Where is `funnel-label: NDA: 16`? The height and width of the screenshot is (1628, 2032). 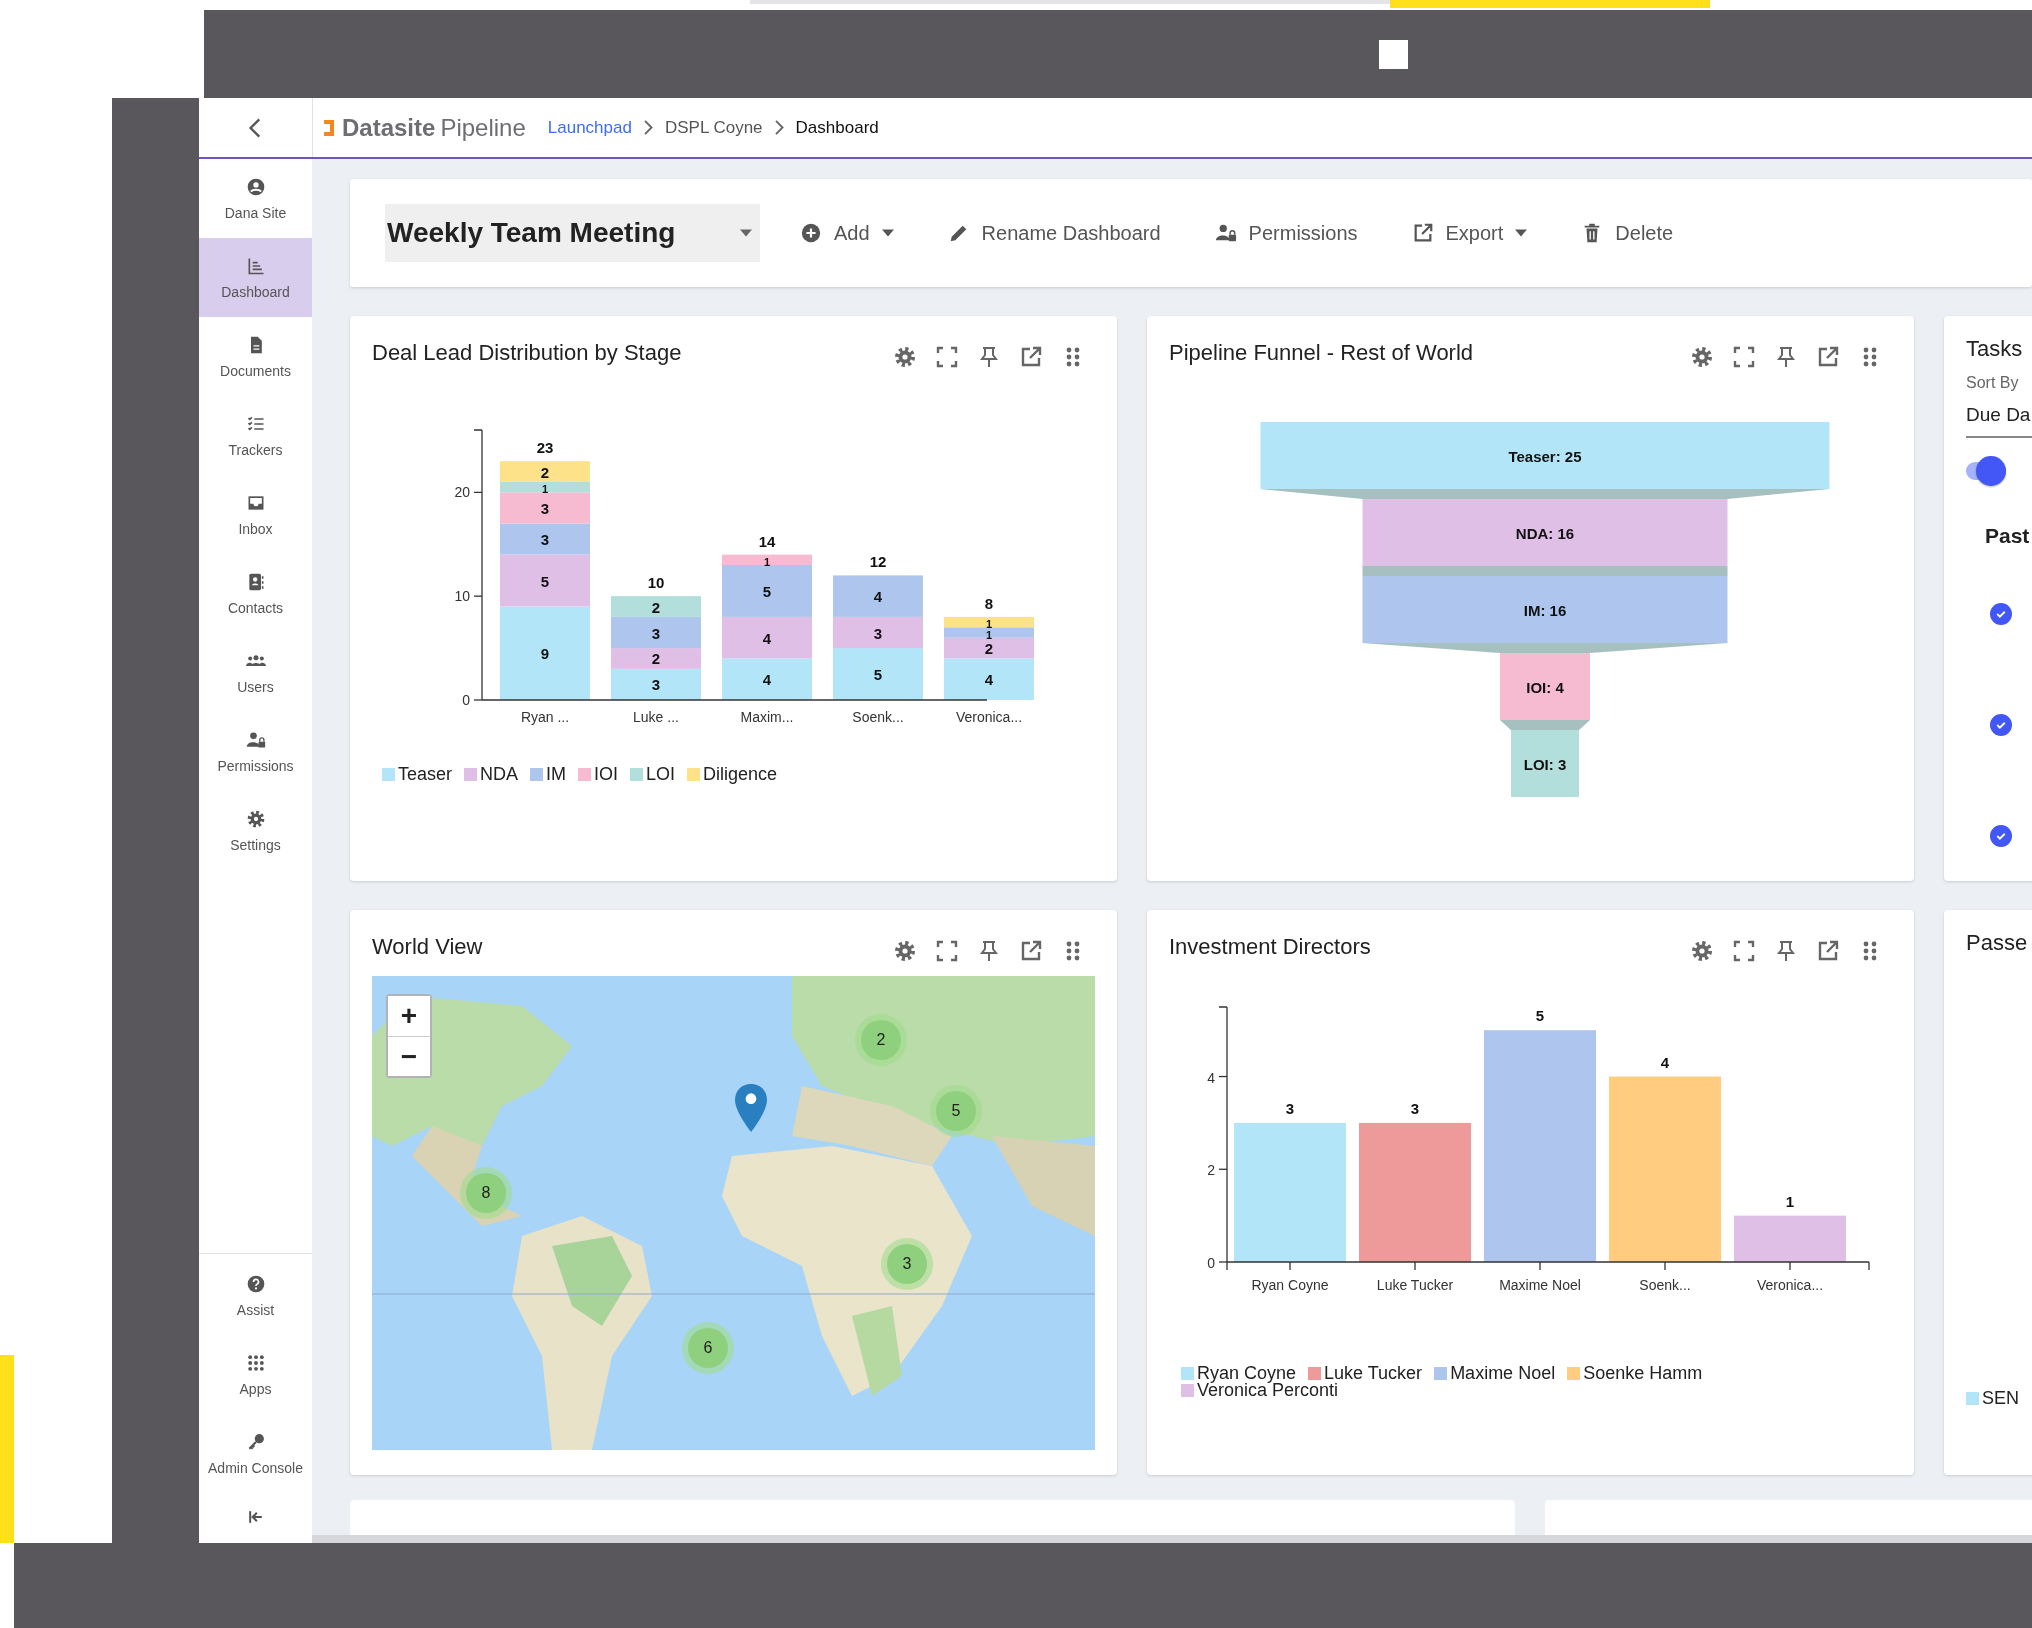 funnel-label: NDA: 16 is located at coordinates (1545, 533).